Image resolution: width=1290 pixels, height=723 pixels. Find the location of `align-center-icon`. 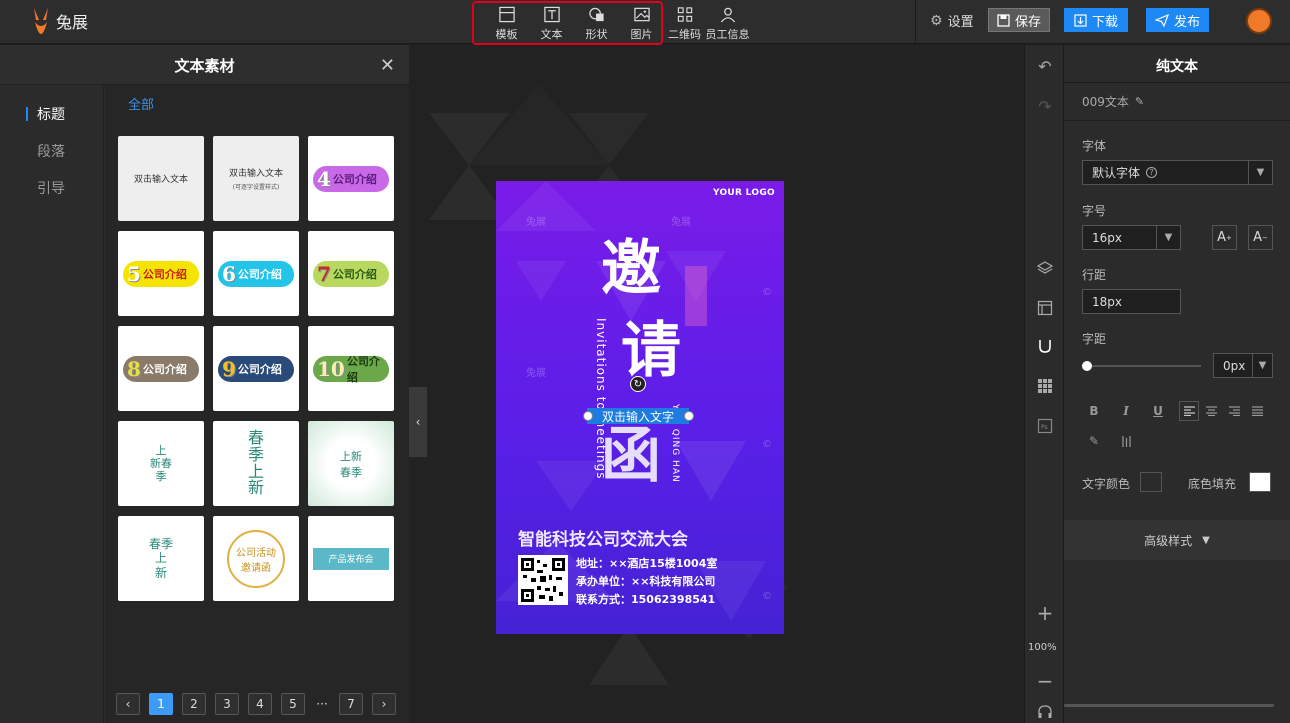

align-center-icon is located at coordinates (1211, 411).